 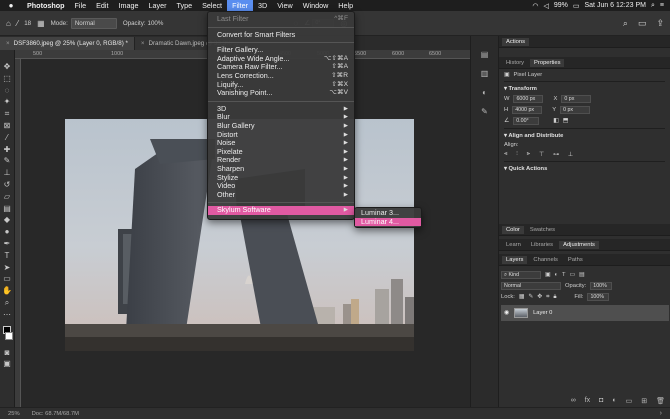 What do you see at coordinates (579, 244) in the screenshot?
I see `tab-adjustments: Adjustments` at bounding box center [579, 244].